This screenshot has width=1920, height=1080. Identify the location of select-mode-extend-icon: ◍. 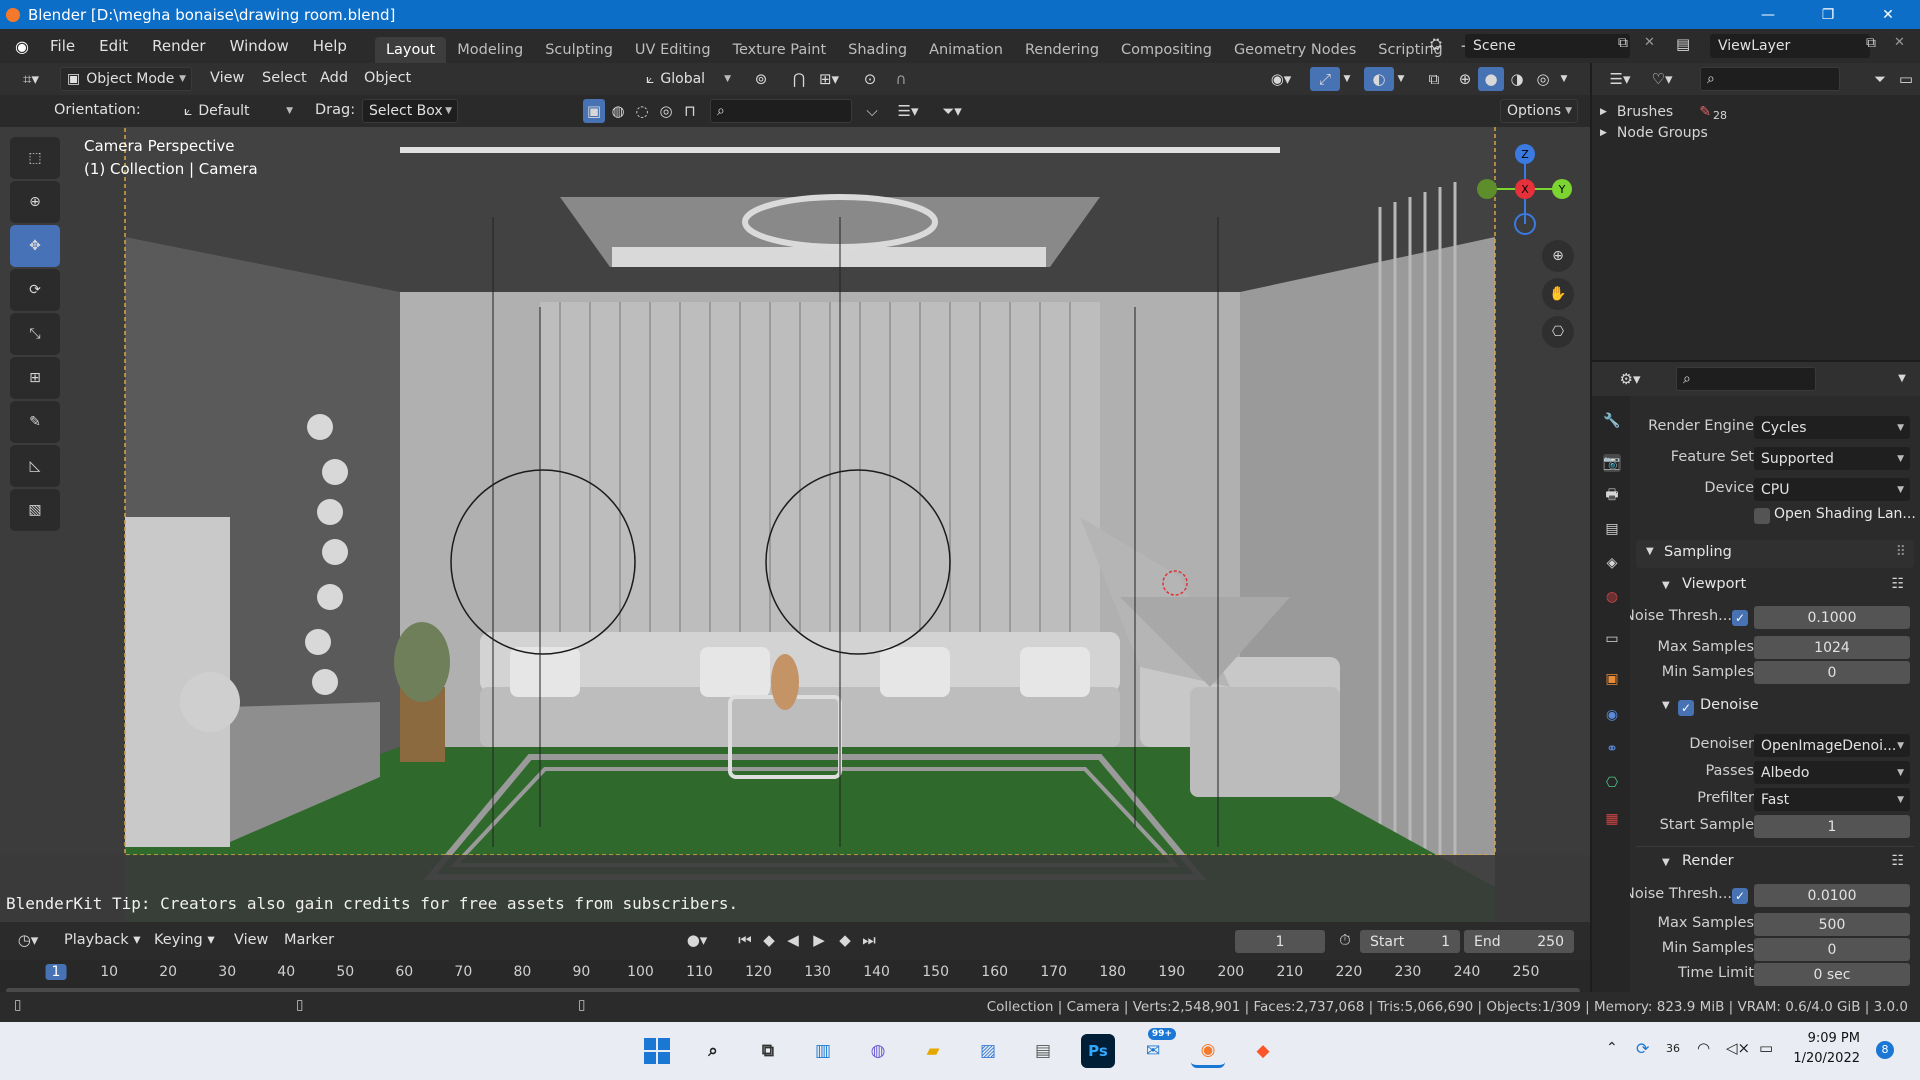
(618, 111).